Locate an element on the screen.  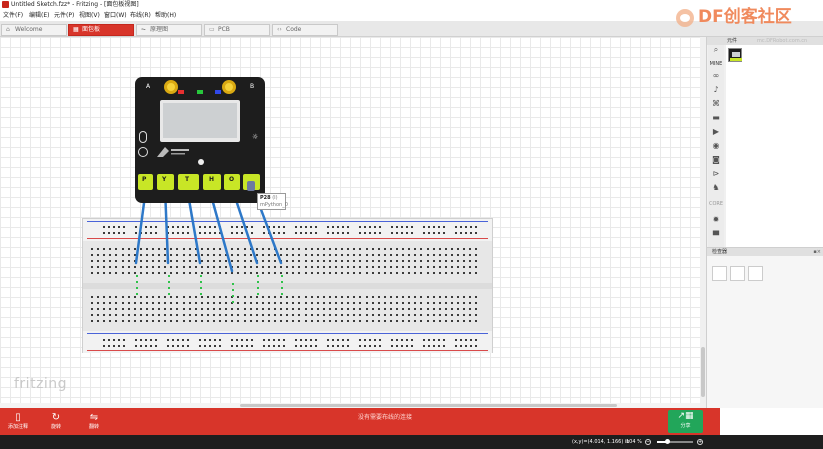
menu-edit: 编辑(E) is located at coordinates (39, 15).